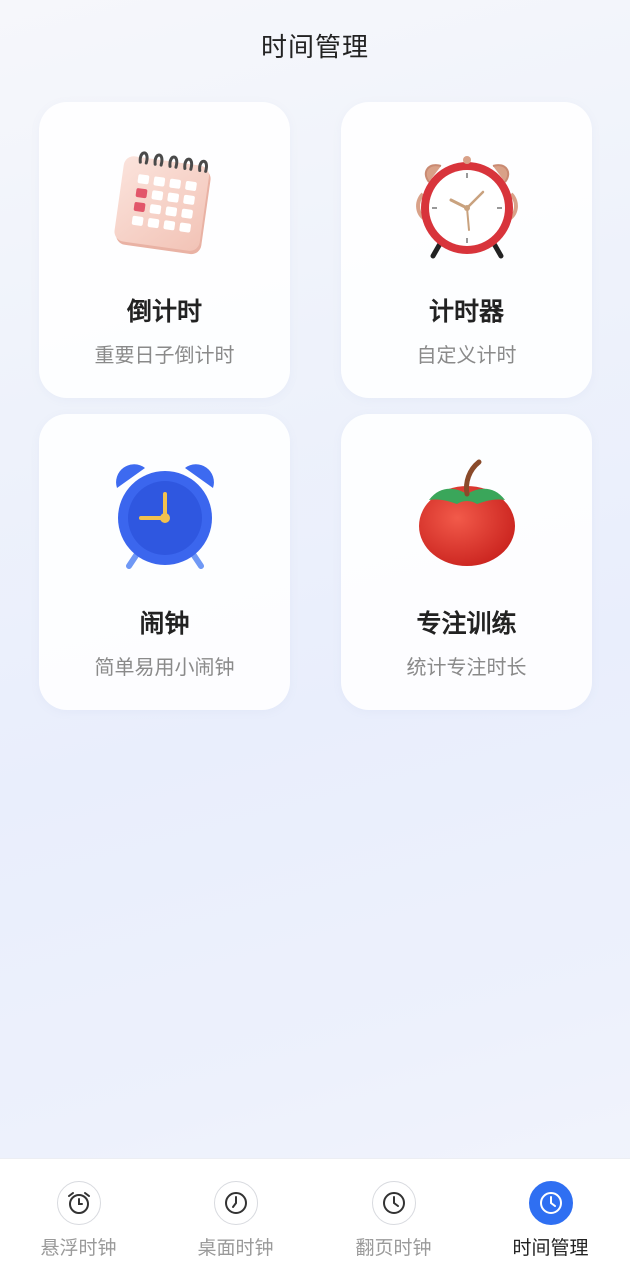 This screenshot has height=1280, width=630. Describe the element at coordinates (164, 667) in the screenshot. I see `card-subtitle: 简单易用小闹钟` at that location.